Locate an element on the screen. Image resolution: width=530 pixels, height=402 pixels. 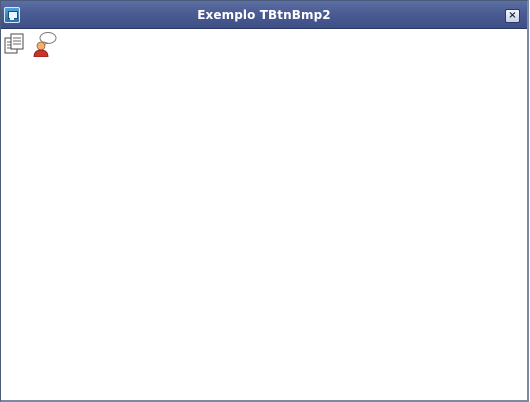
close-button: × is located at coordinates (512, 16).